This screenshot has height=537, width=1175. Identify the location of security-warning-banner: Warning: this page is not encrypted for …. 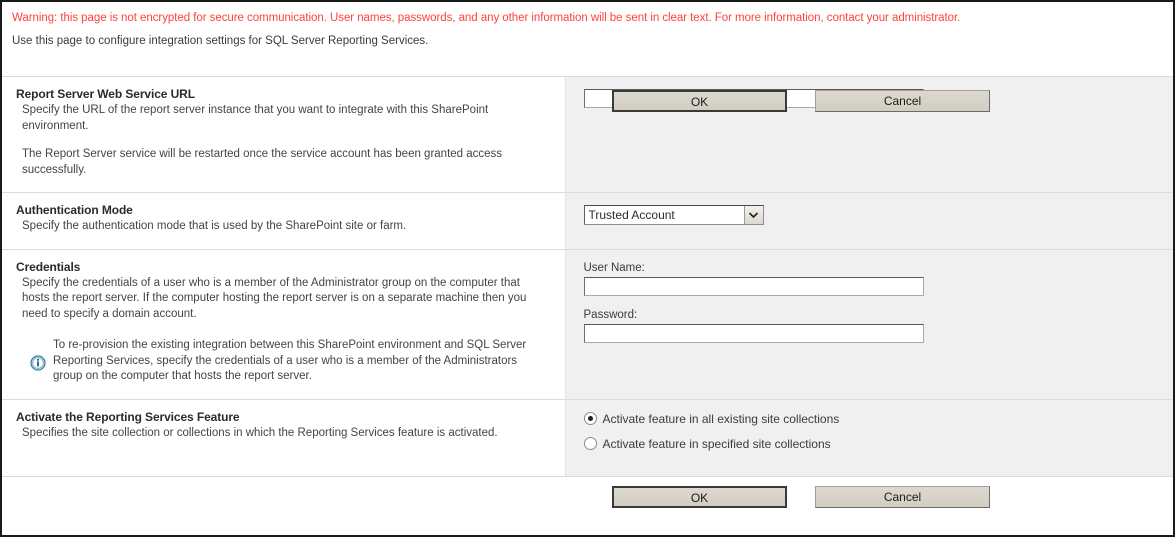
(486, 18).